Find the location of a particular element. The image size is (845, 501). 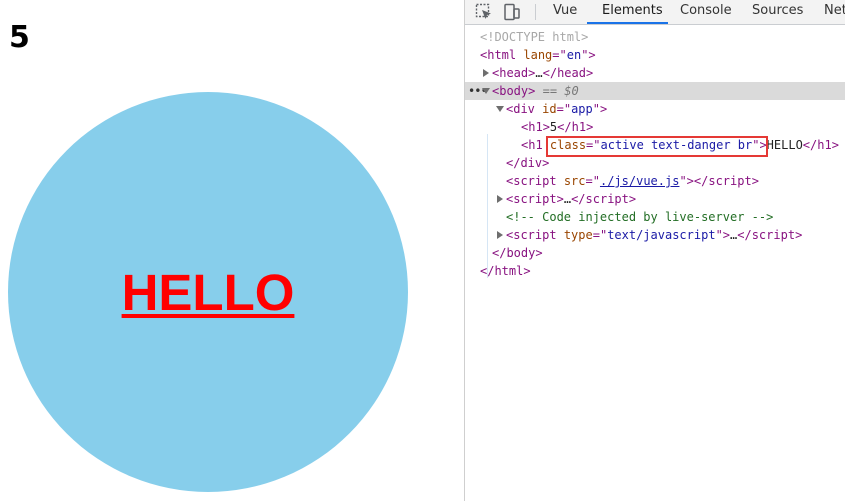

doctype-text: <!DOCTYPE html> is located at coordinates (534, 37).